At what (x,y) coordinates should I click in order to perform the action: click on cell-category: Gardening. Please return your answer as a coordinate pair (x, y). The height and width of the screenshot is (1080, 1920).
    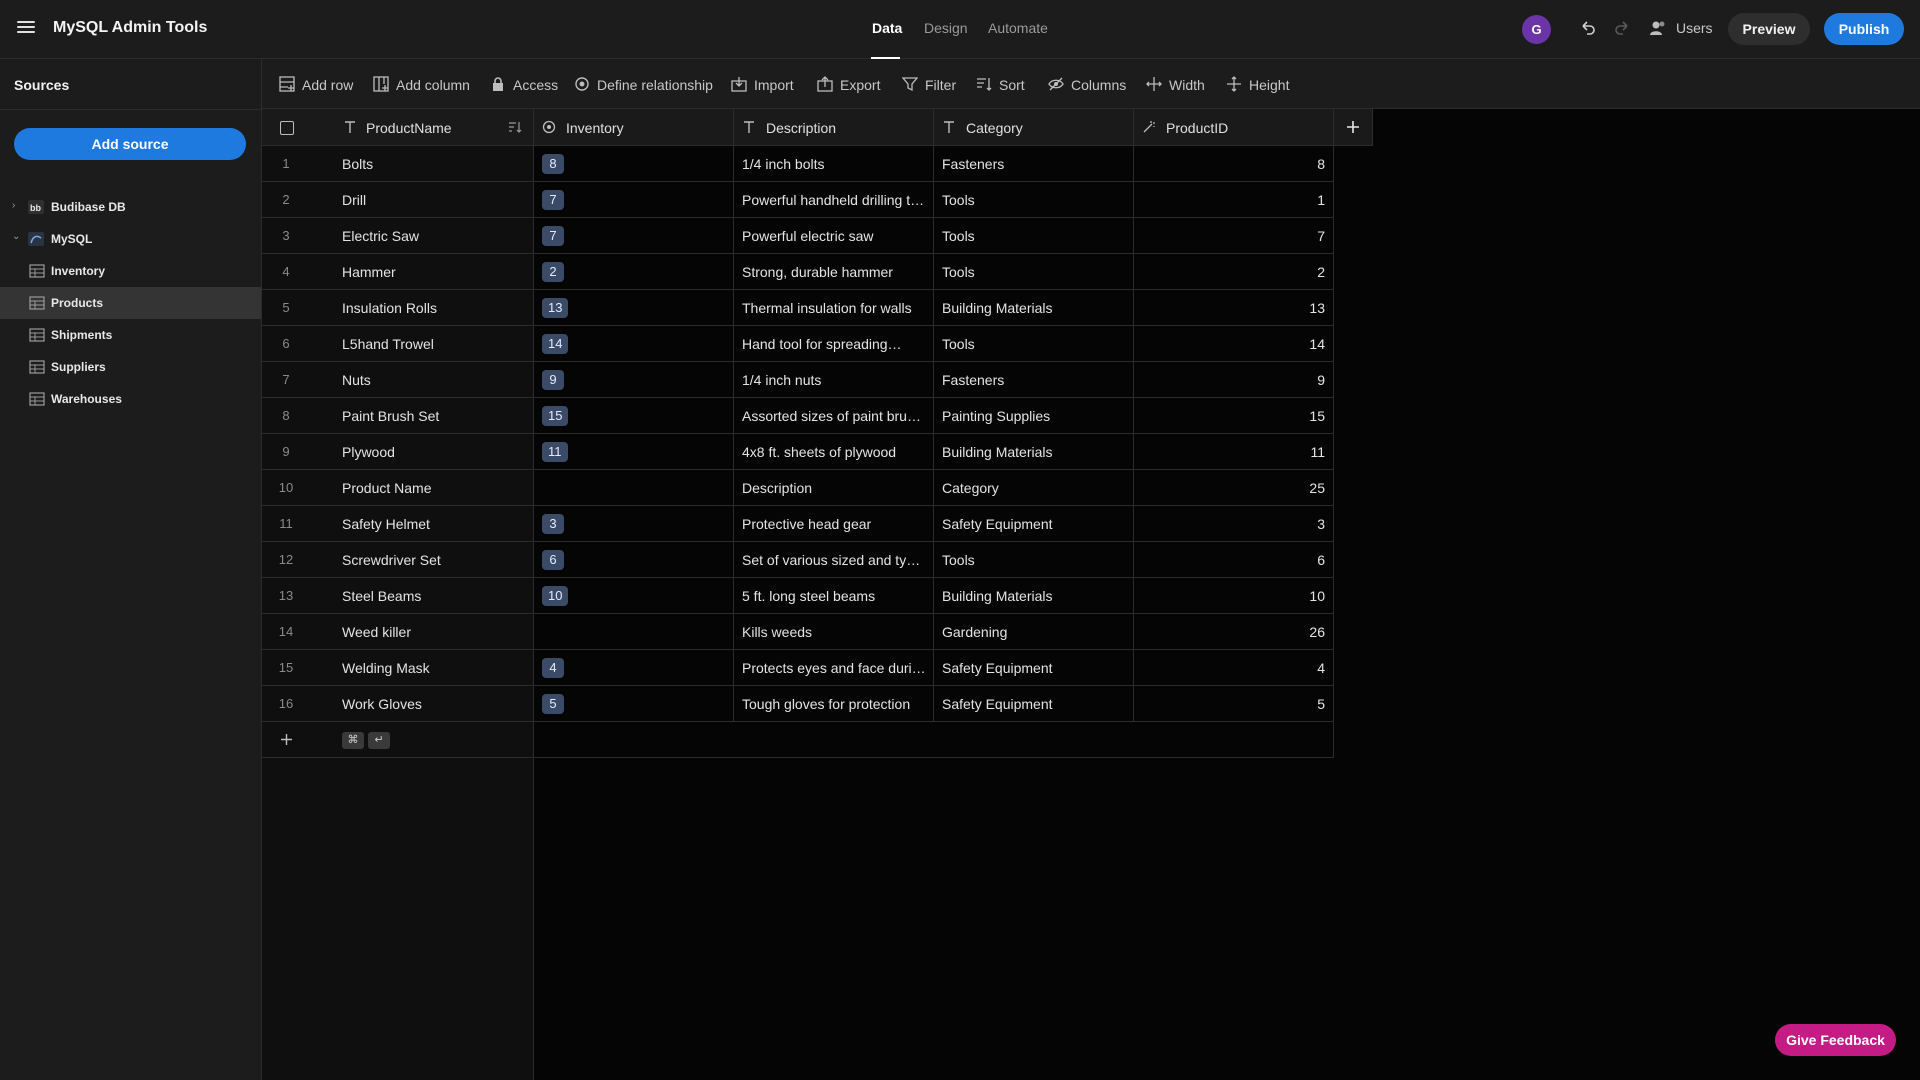
    Looking at the image, I should click on (1034, 631).